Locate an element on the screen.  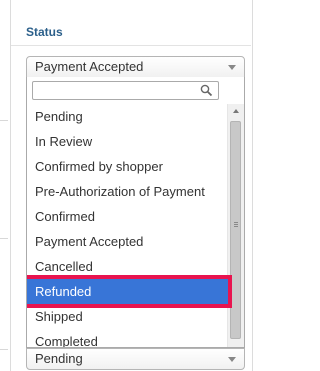
status-select-value: Payment Accepted is located at coordinates (89, 66).